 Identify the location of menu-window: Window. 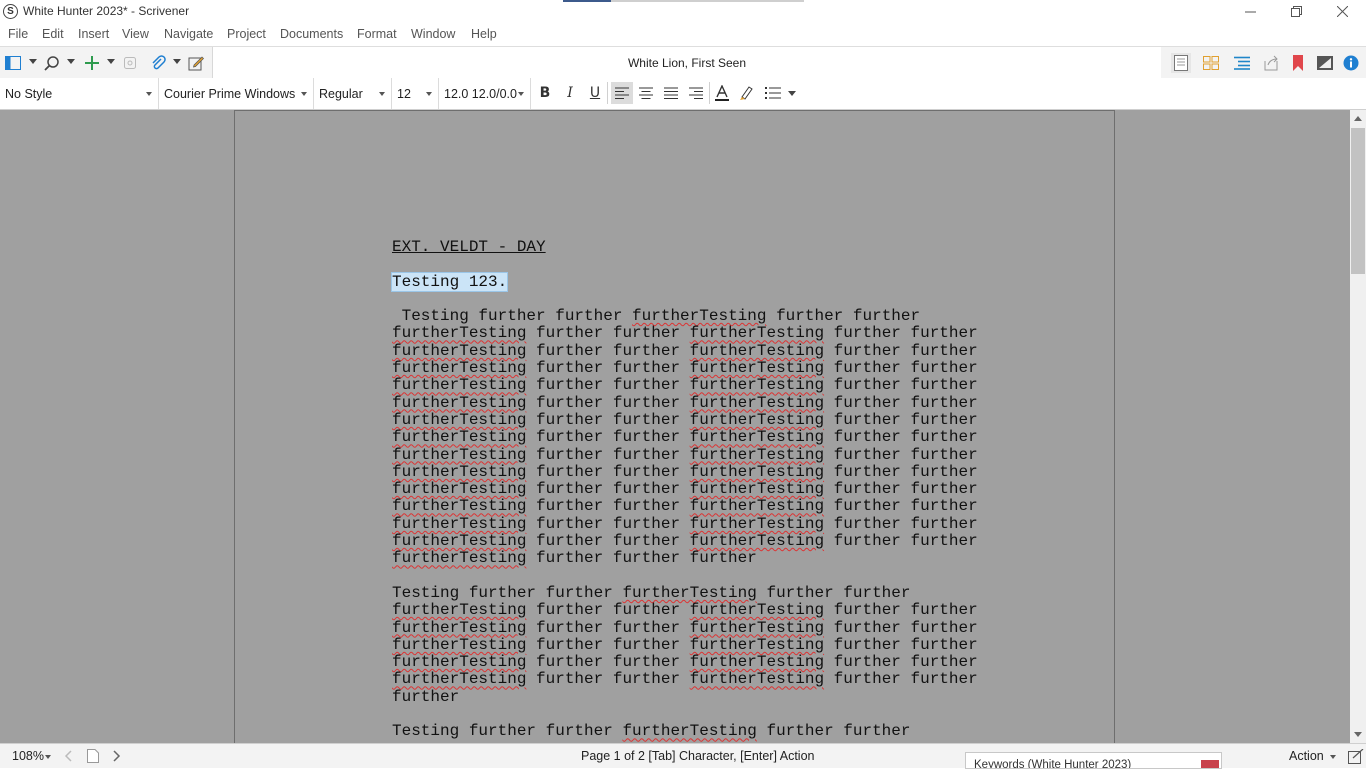
(433, 34).